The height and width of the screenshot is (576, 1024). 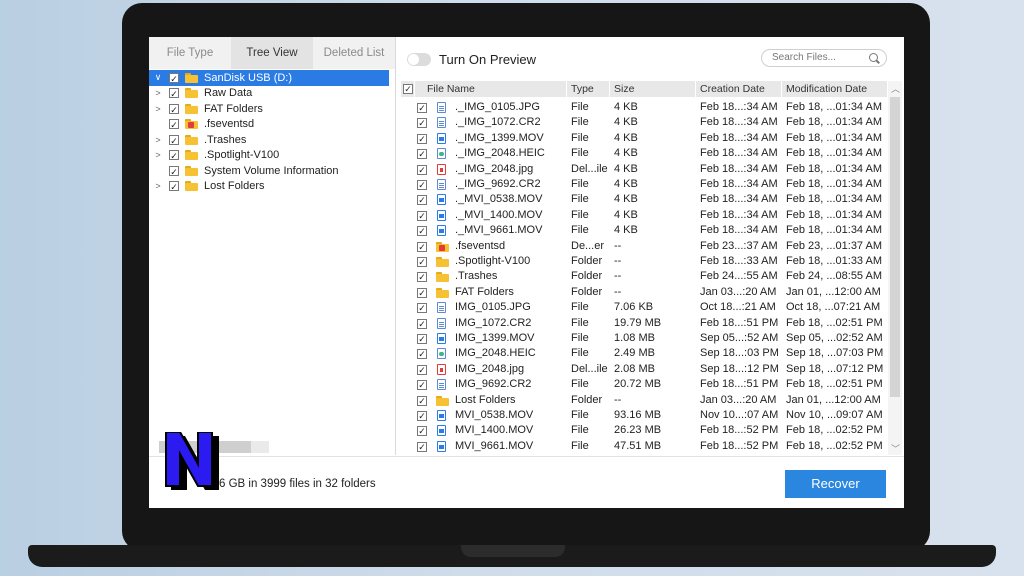 What do you see at coordinates (835, 89) in the screenshot?
I see `column-modification-date: Modification Date` at bounding box center [835, 89].